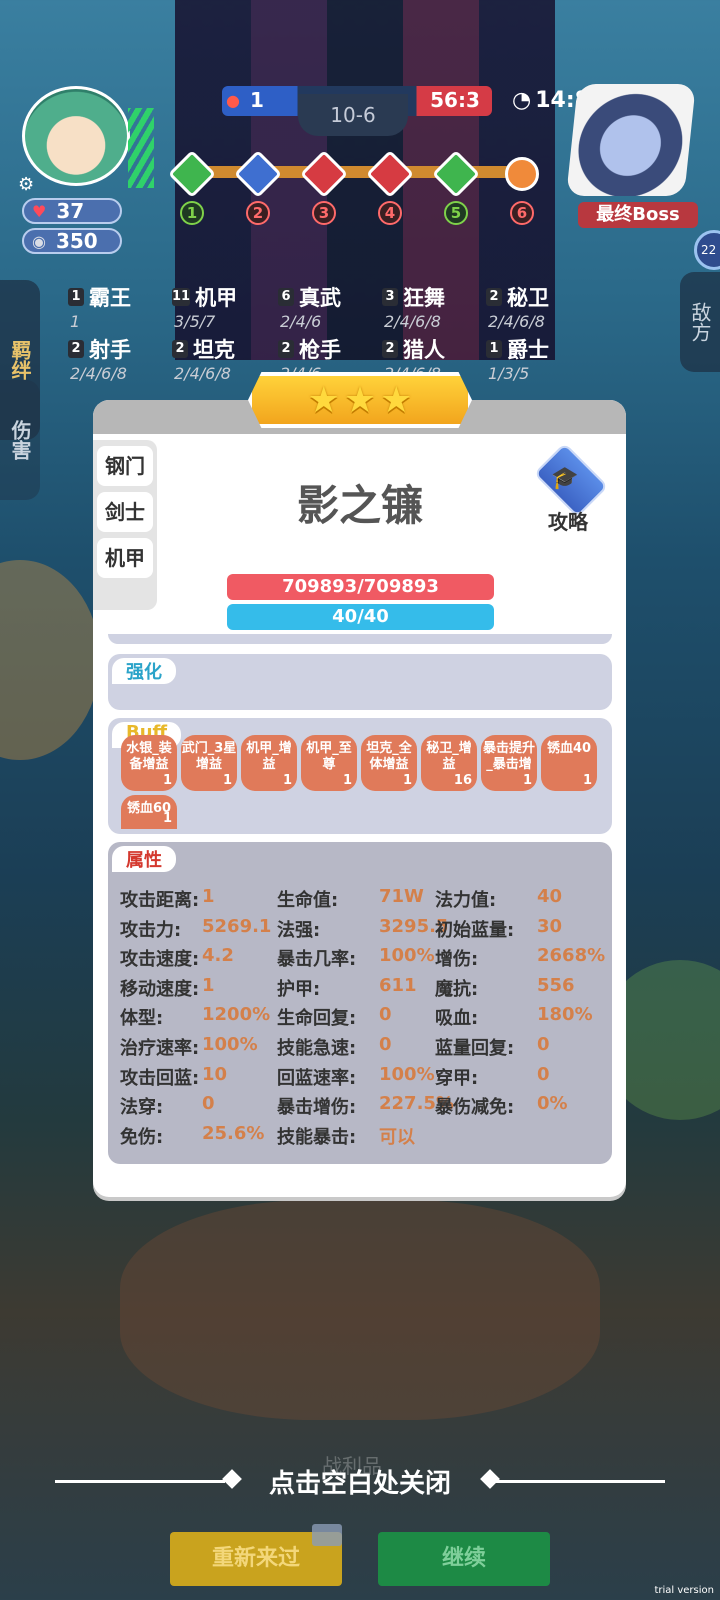 The image size is (720, 1600). What do you see at coordinates (320, 298) in the screenshot?
I see `synergy-name: 真武` at bounding box center [320, 298].